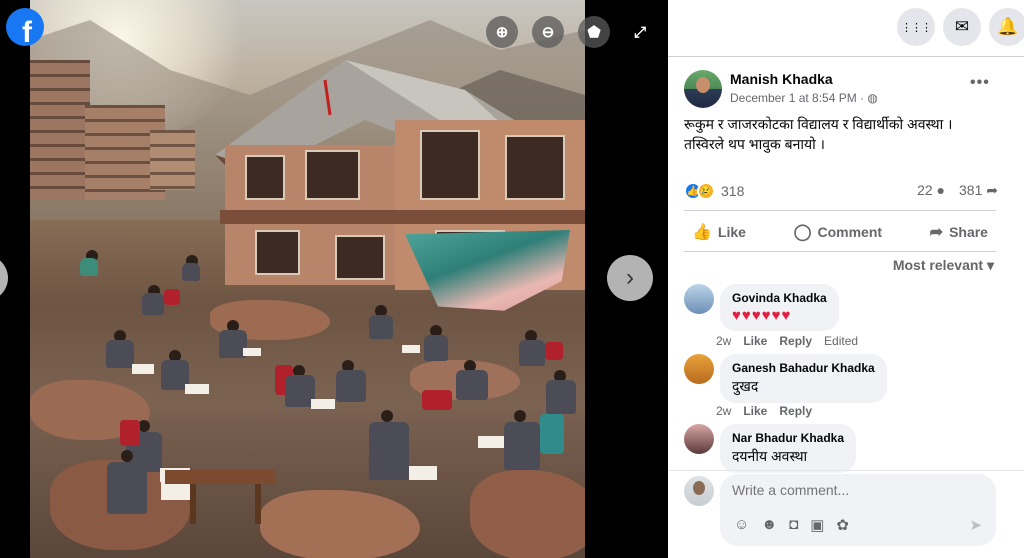 The height and width of the screenshot is (558, 1024). I want to click on composer-tools: ☺ ☻ ◘ ▣ ✿, so click(791, 525).